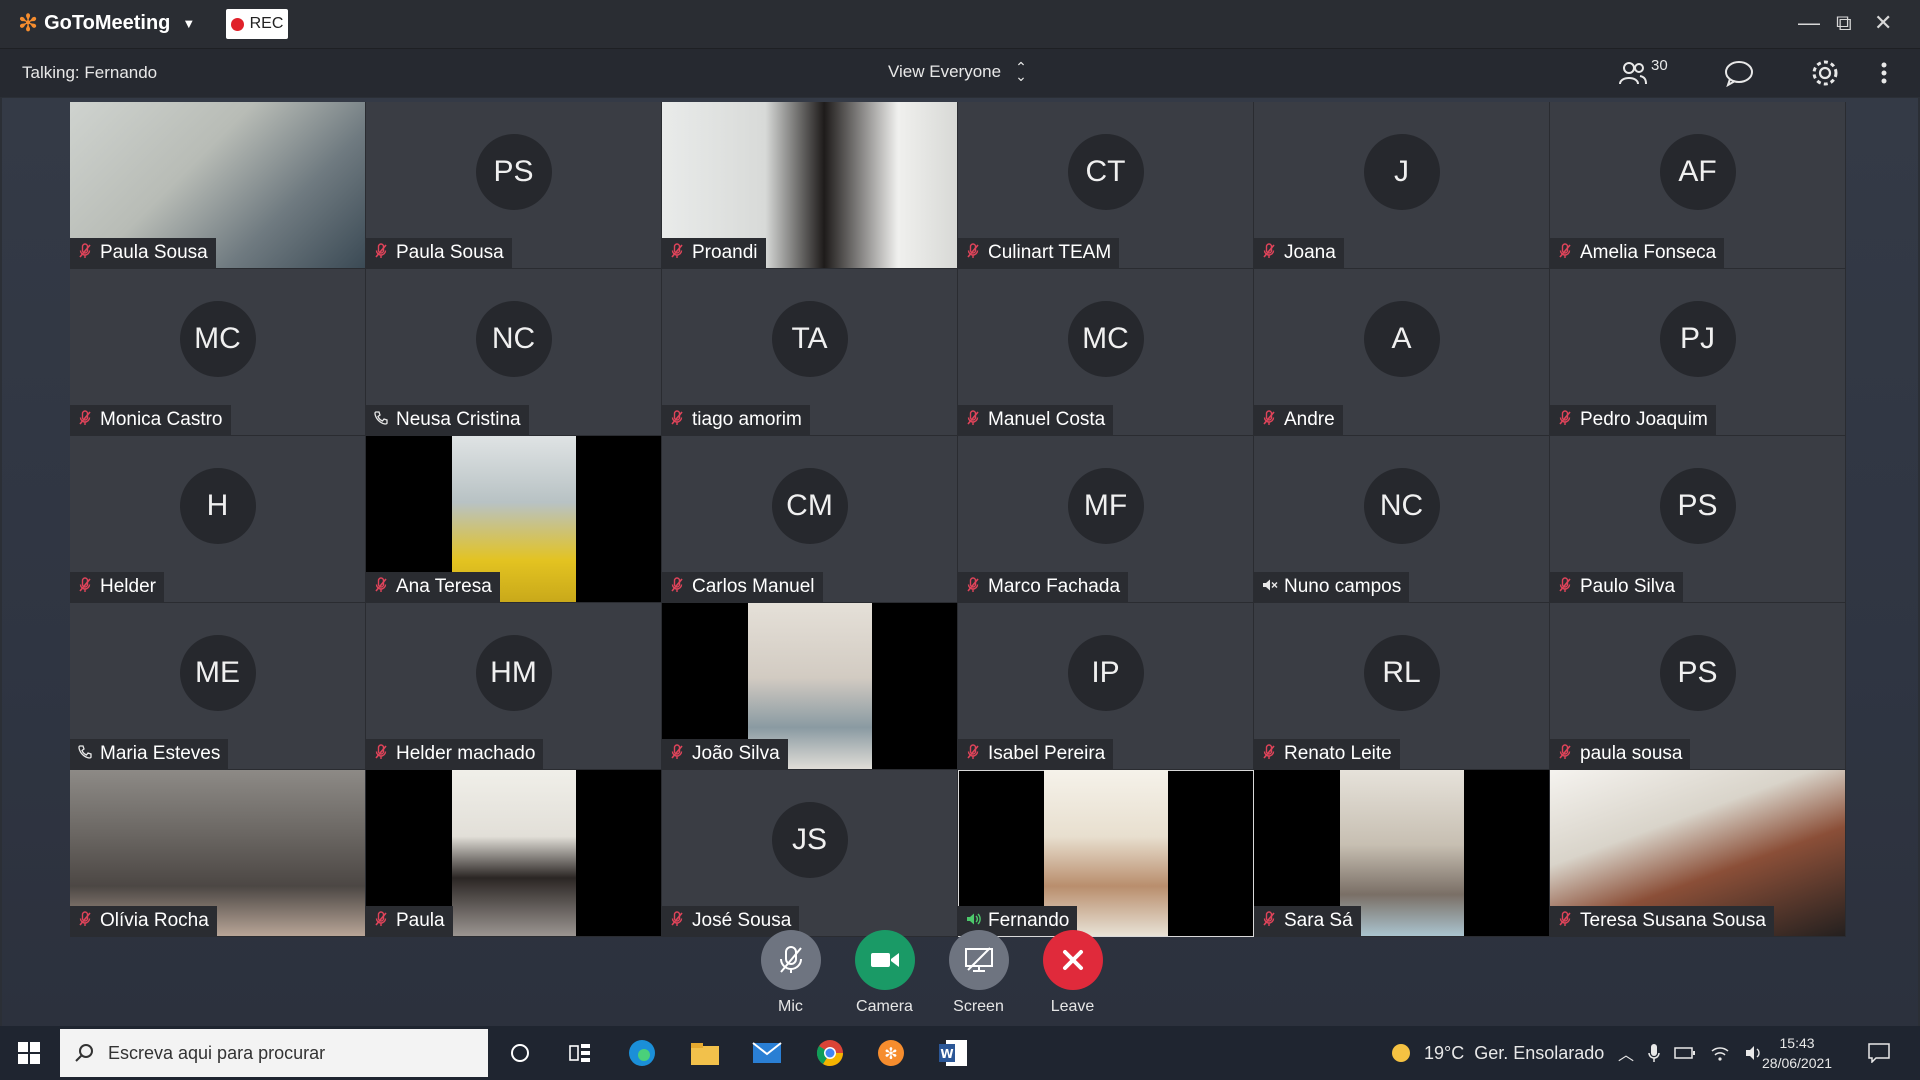  What do you see at coordinates (891, 1053) in the screenshot?
I see `taskbar-gotomeeting: ✻` at bounding box center [891, 1053].